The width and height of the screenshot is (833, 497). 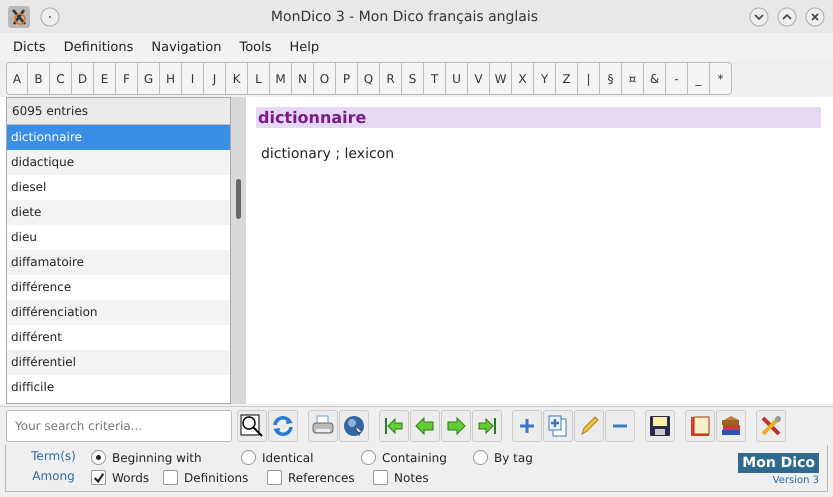 What do you see at coordinates (611, 78) in the screenshot?
I see `letter-button: §` at bounding box center [611, 78].